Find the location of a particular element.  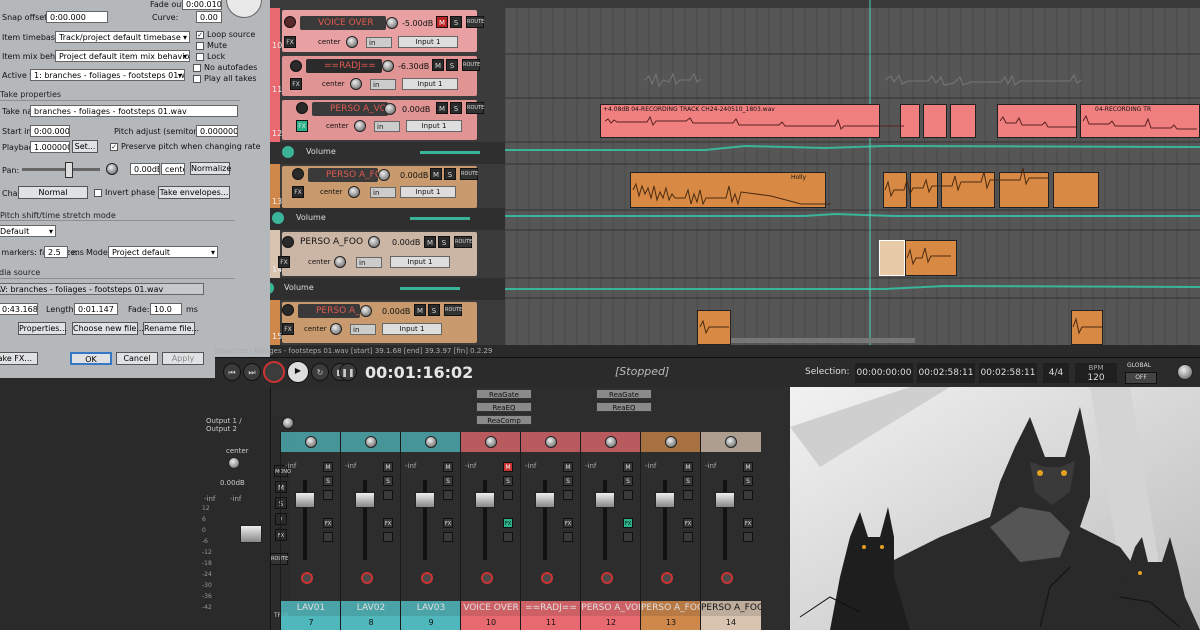

markers-fade-input: 2.5 is located at coordinates (56, 252).